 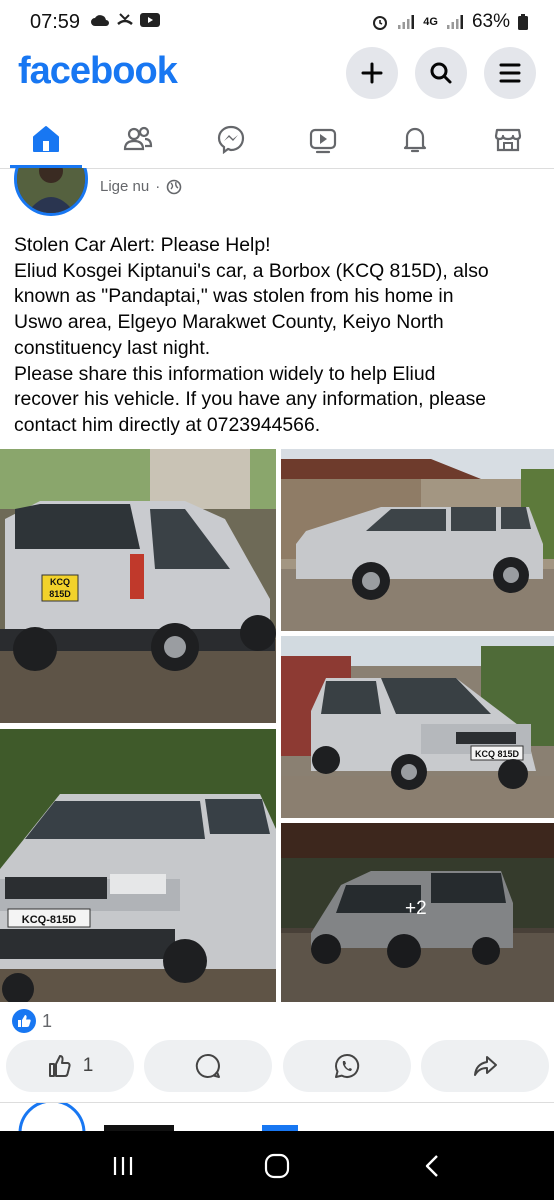 I want to click on share-arrow-icon, so click(x=485, y=1066).